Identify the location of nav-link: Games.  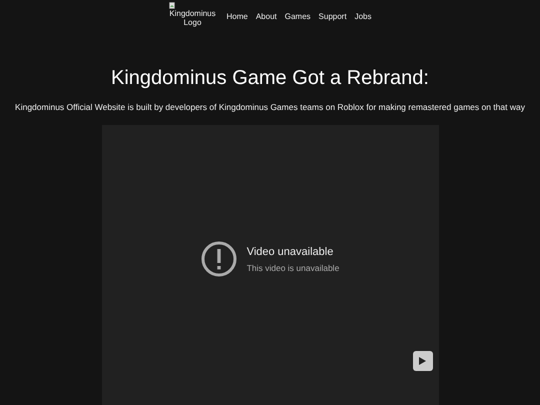
(297, 16).